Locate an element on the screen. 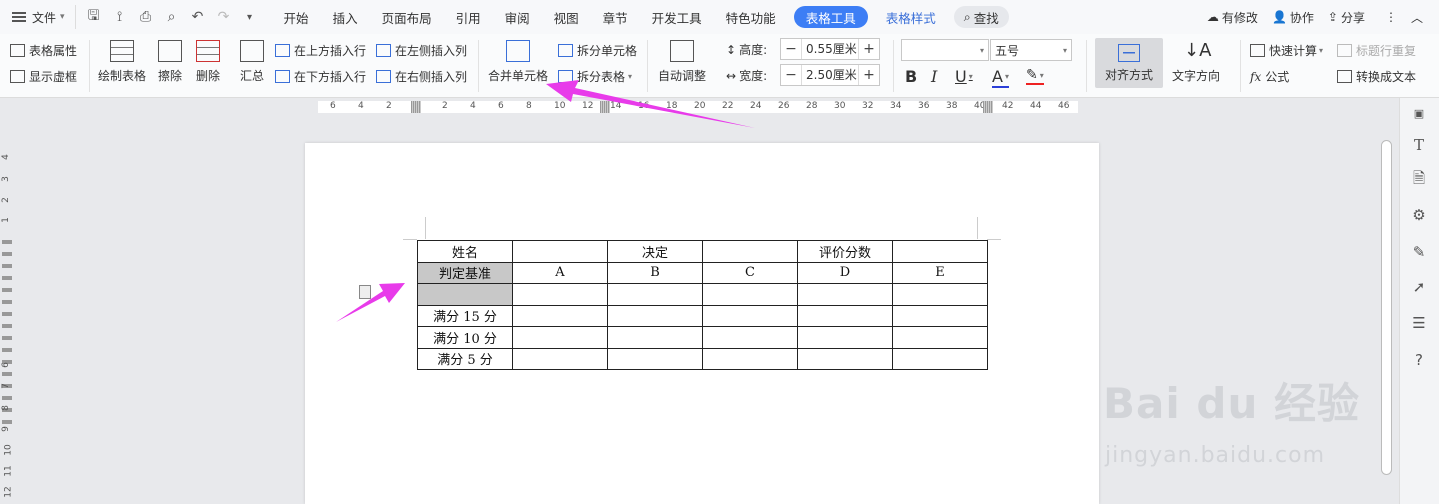  share-button: ⇪ 分享 is located at coordinates (1346, 17).